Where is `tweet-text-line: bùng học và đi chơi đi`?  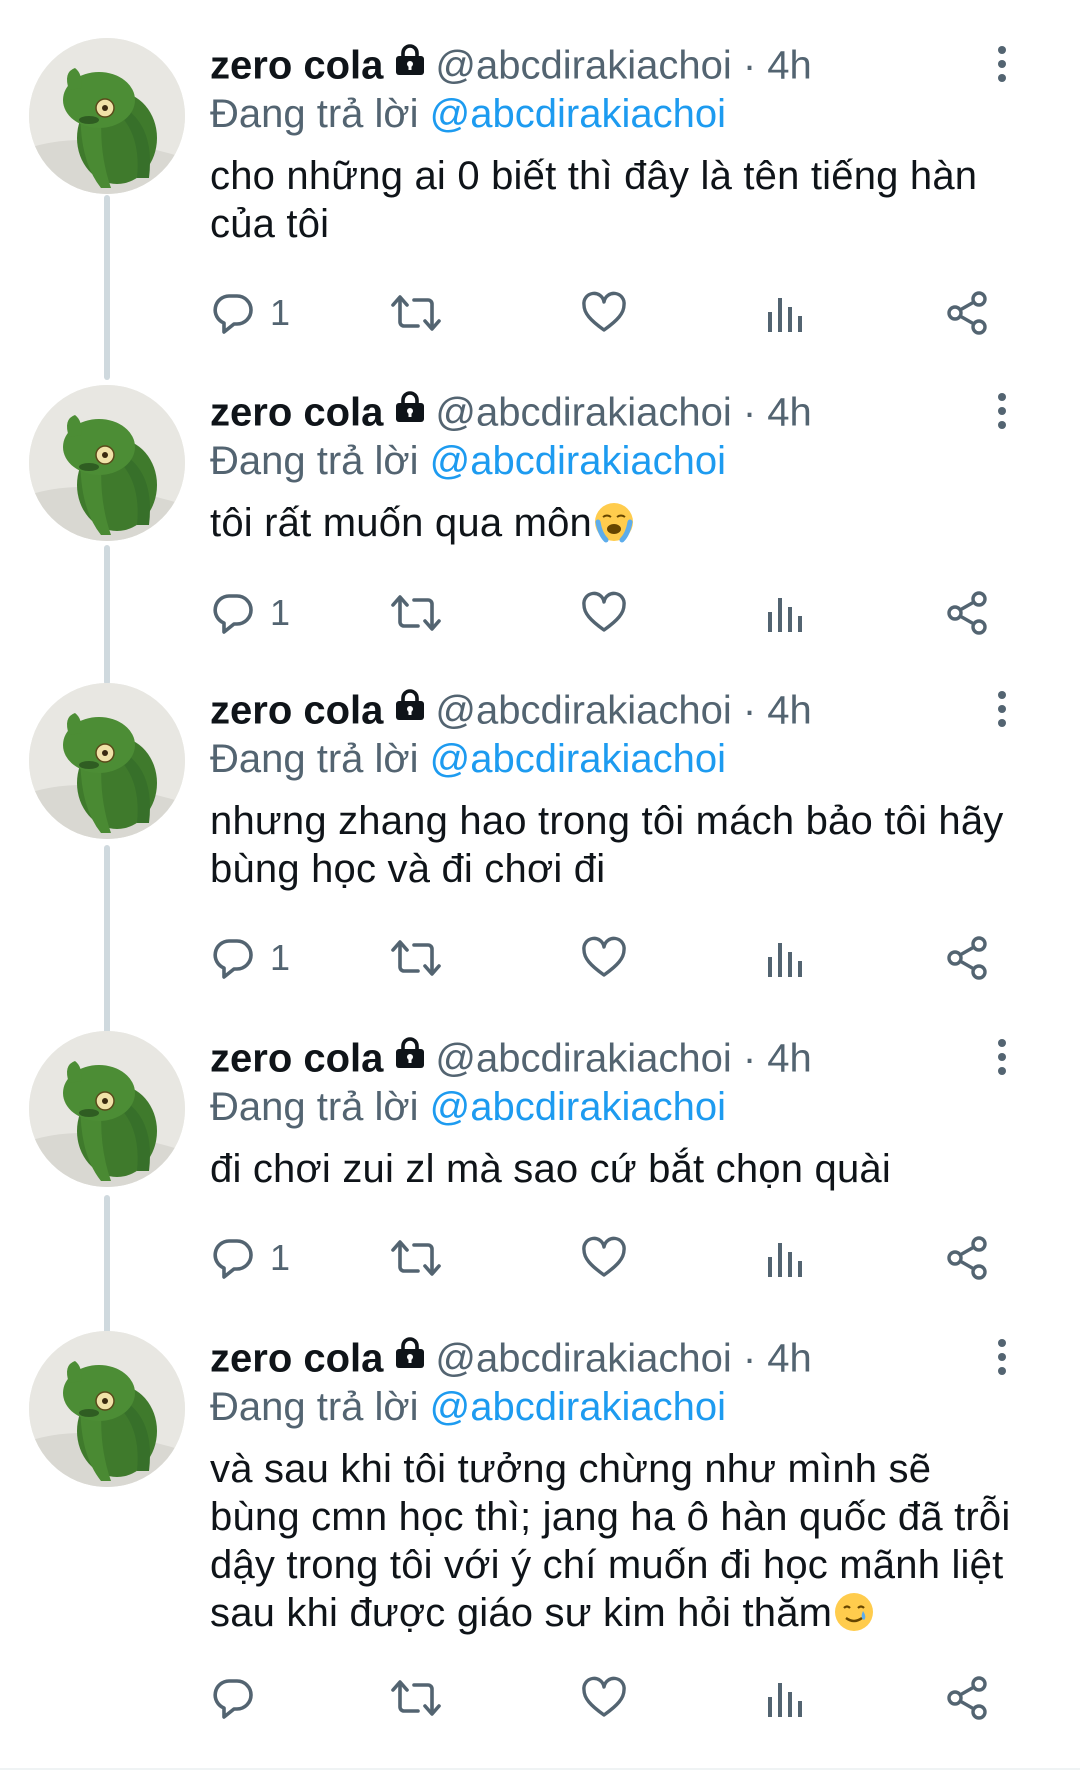
tweet-text-line: bùng học và đi chơi đi is located at coordinates (408, 869).